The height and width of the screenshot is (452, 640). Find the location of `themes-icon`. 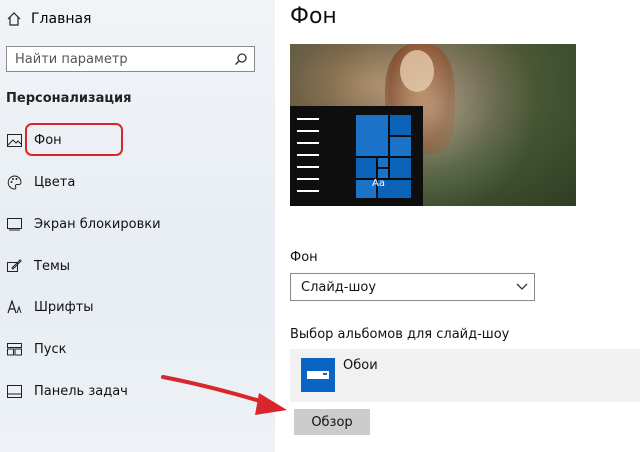

themes-icon is located at coordinates (14, 266).